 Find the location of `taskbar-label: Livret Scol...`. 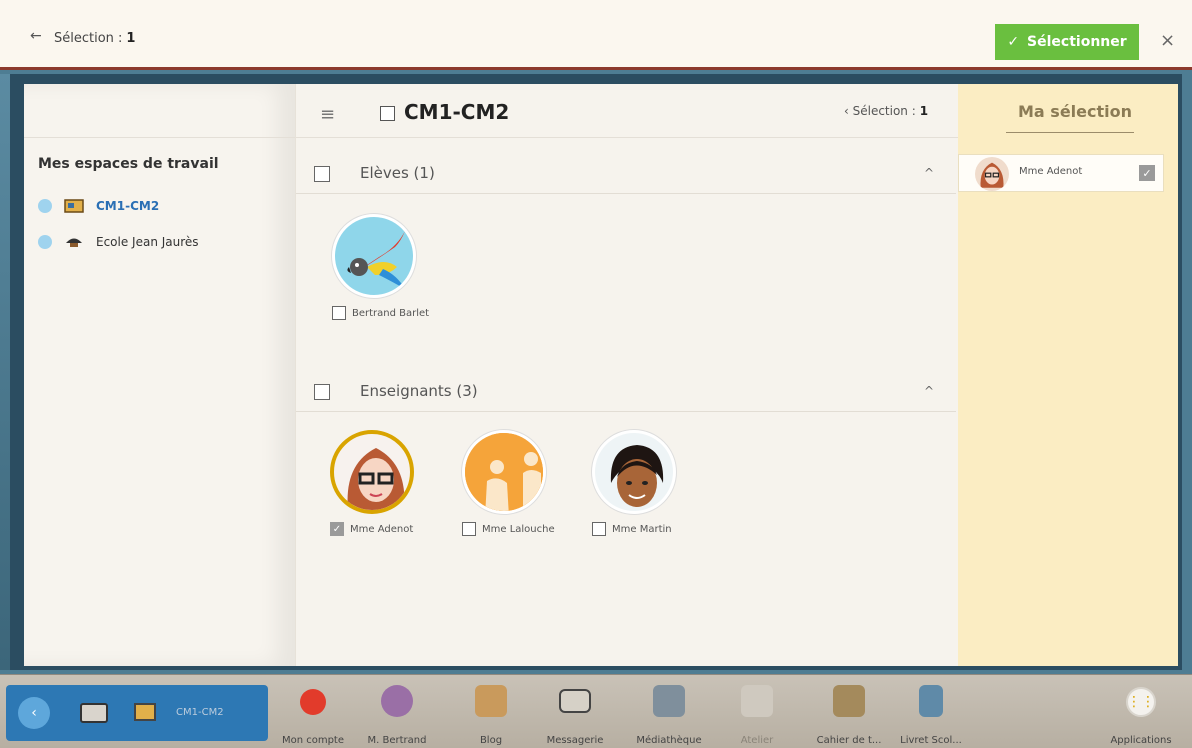

taskbar-label: Livret Scol... is located at coordinates (931, 740).